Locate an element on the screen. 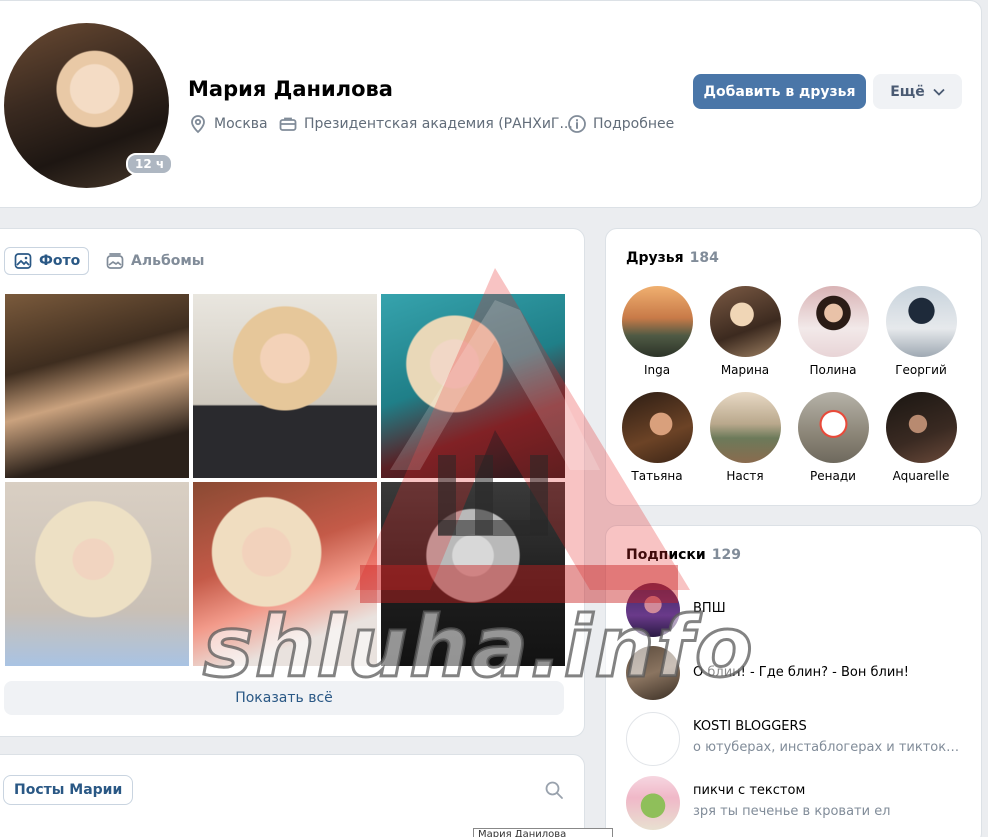 Image resolution: width=988 pixels, height=837 pixels. tab-photos: Фото is located at coordinates (47, 261).